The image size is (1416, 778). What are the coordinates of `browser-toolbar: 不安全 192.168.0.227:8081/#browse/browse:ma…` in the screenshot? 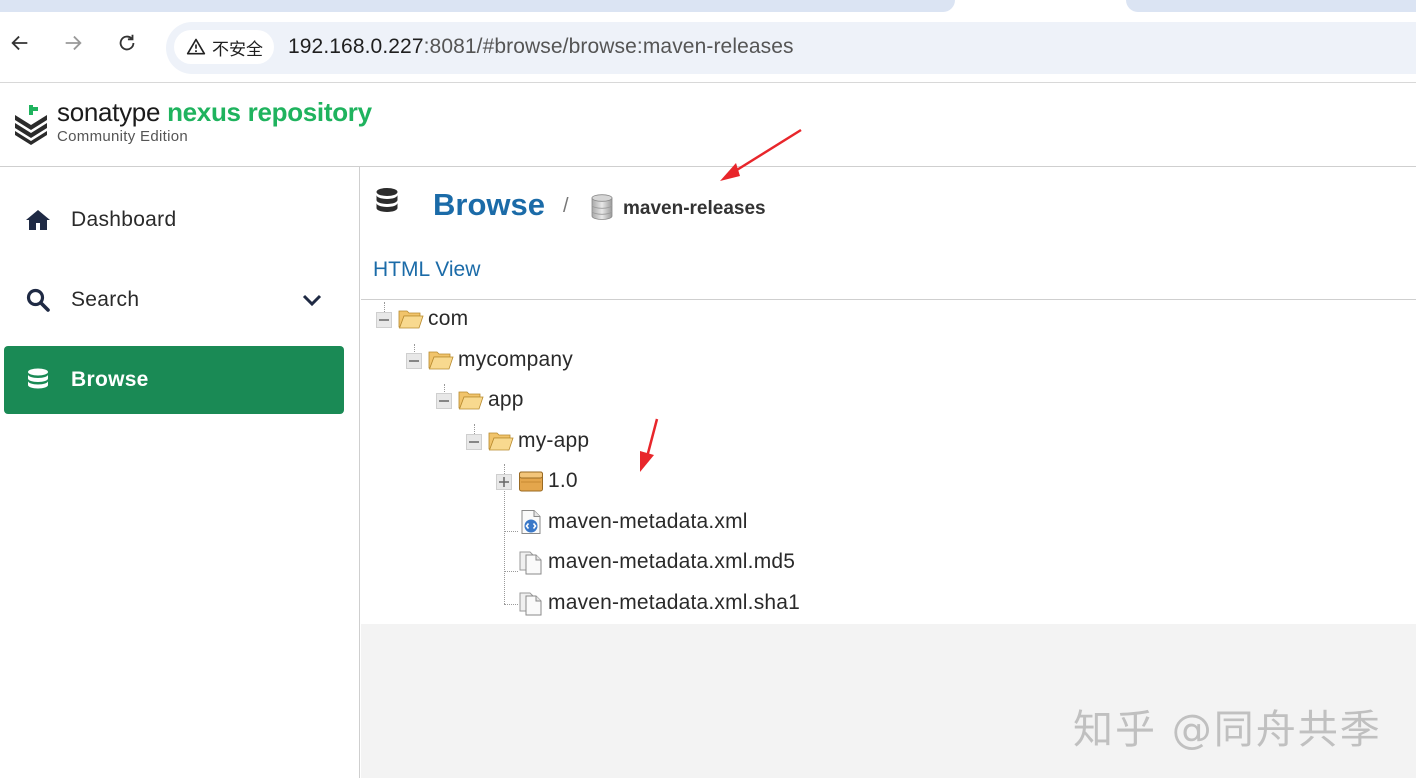 It's located at (708, 47).